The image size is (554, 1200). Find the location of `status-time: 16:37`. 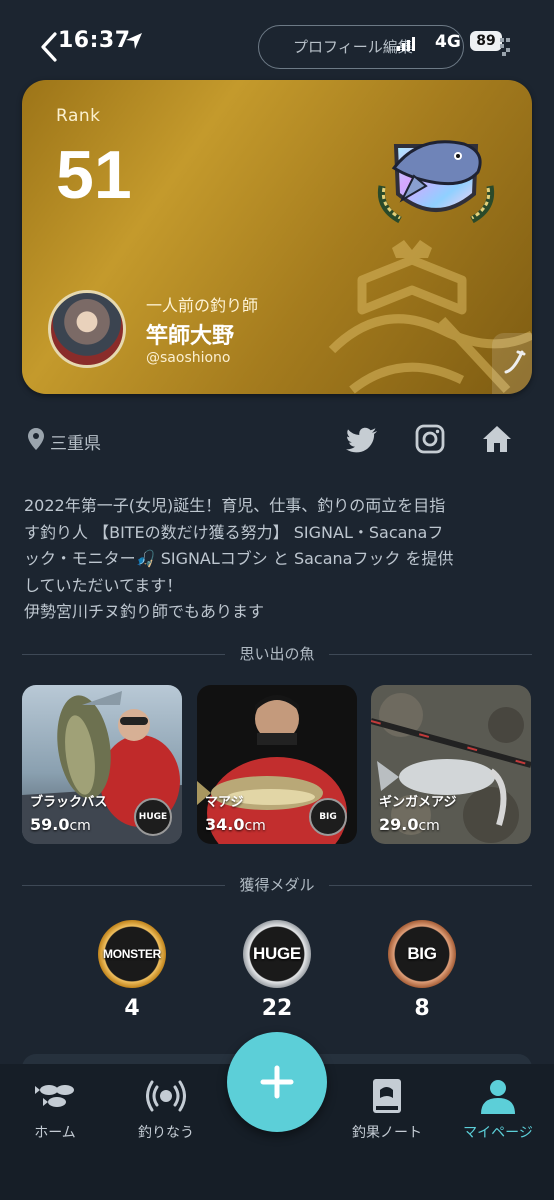

status-time: 16:37 is located at coordinates (94, 40).